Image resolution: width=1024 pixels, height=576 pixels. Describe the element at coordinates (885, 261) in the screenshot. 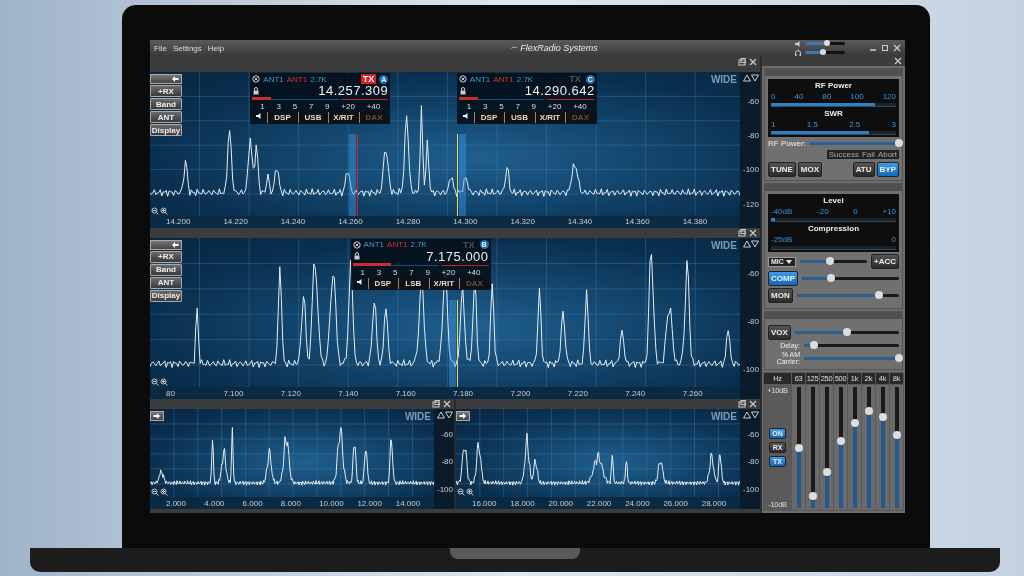

I see `acc-button: +ACC` at that location.